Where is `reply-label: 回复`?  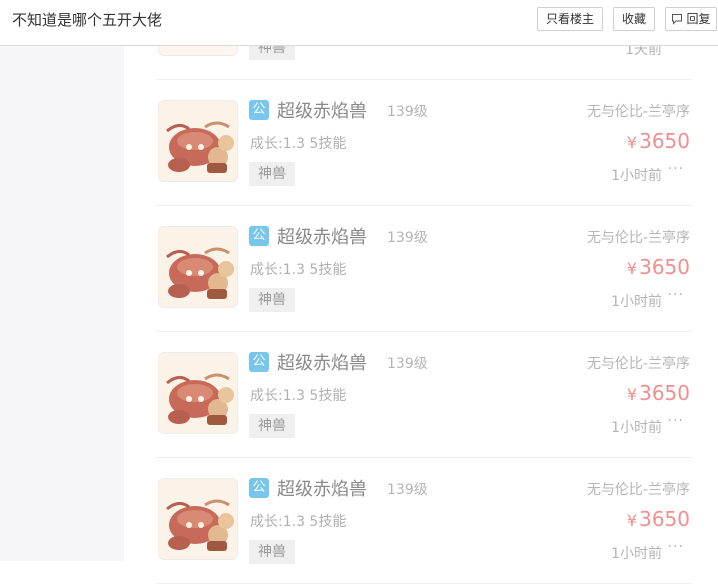
reply-label: 回复 is located at coordinates (698, 19).